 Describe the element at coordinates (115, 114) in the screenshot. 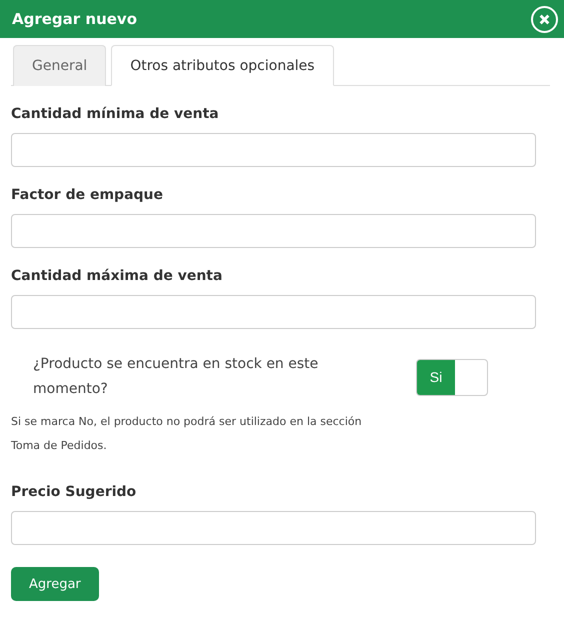

I see `field-label: Cantidad mínima de venta` at that location.